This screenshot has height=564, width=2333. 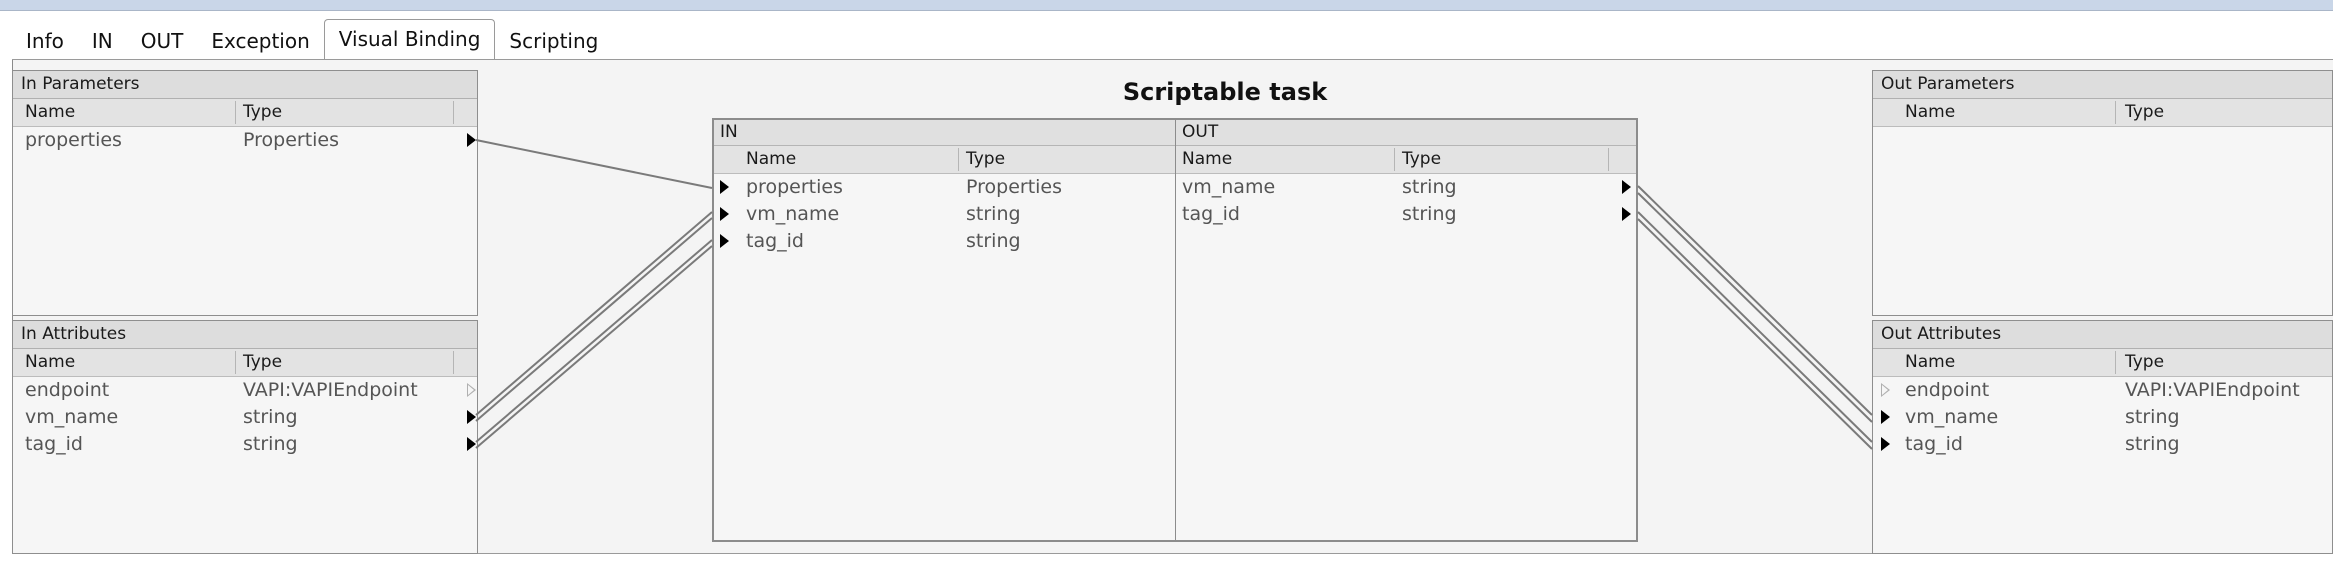 What do you see at coordinates (594, 347) in the screenshot?
I see `link-tag-id-in-b` at bounding box center [594, 347].